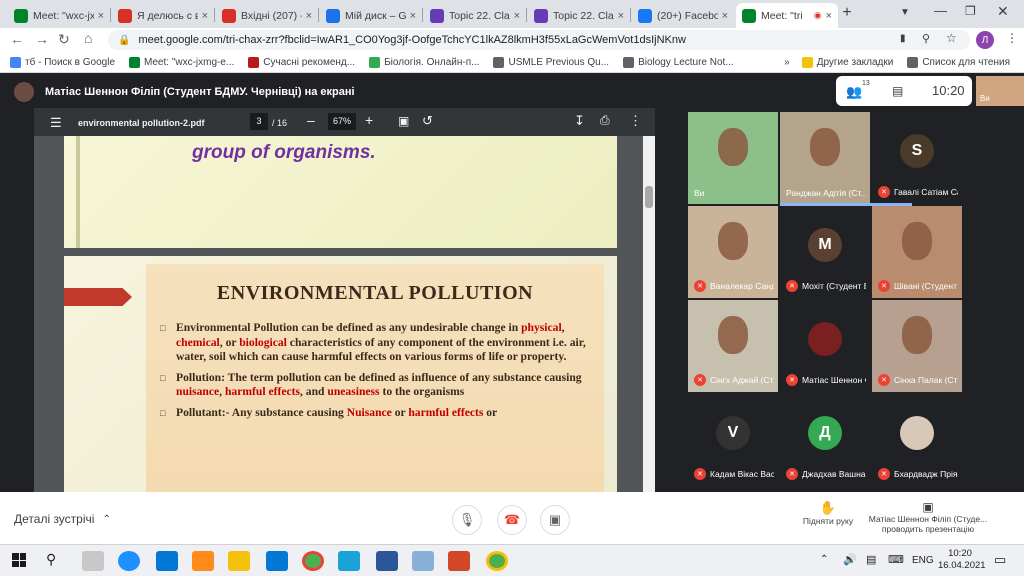  I want to click on reading-list: Список для чтения, so click(958, 62).